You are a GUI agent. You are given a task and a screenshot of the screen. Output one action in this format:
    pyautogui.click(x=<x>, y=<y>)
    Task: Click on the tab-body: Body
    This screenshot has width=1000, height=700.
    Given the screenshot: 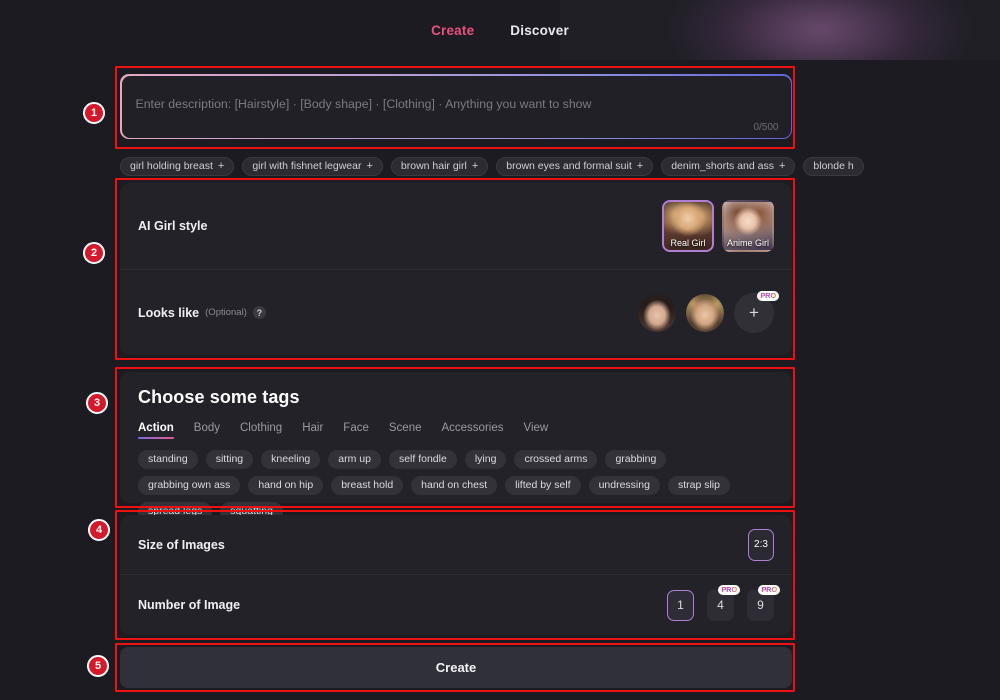 What is the action you would take?
    pyautogui.click(x=207, y=430)
    